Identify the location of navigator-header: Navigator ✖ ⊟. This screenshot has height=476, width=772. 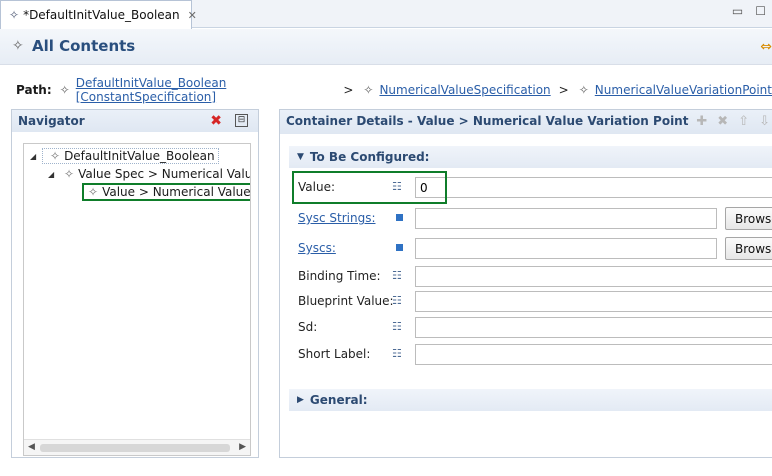
(135, 121).